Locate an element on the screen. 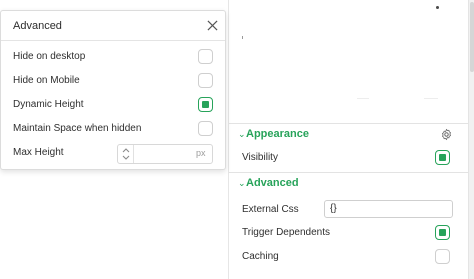 This screenshot has height=279, width=474. caching-row: Caching is located at coordinates (349, 257).